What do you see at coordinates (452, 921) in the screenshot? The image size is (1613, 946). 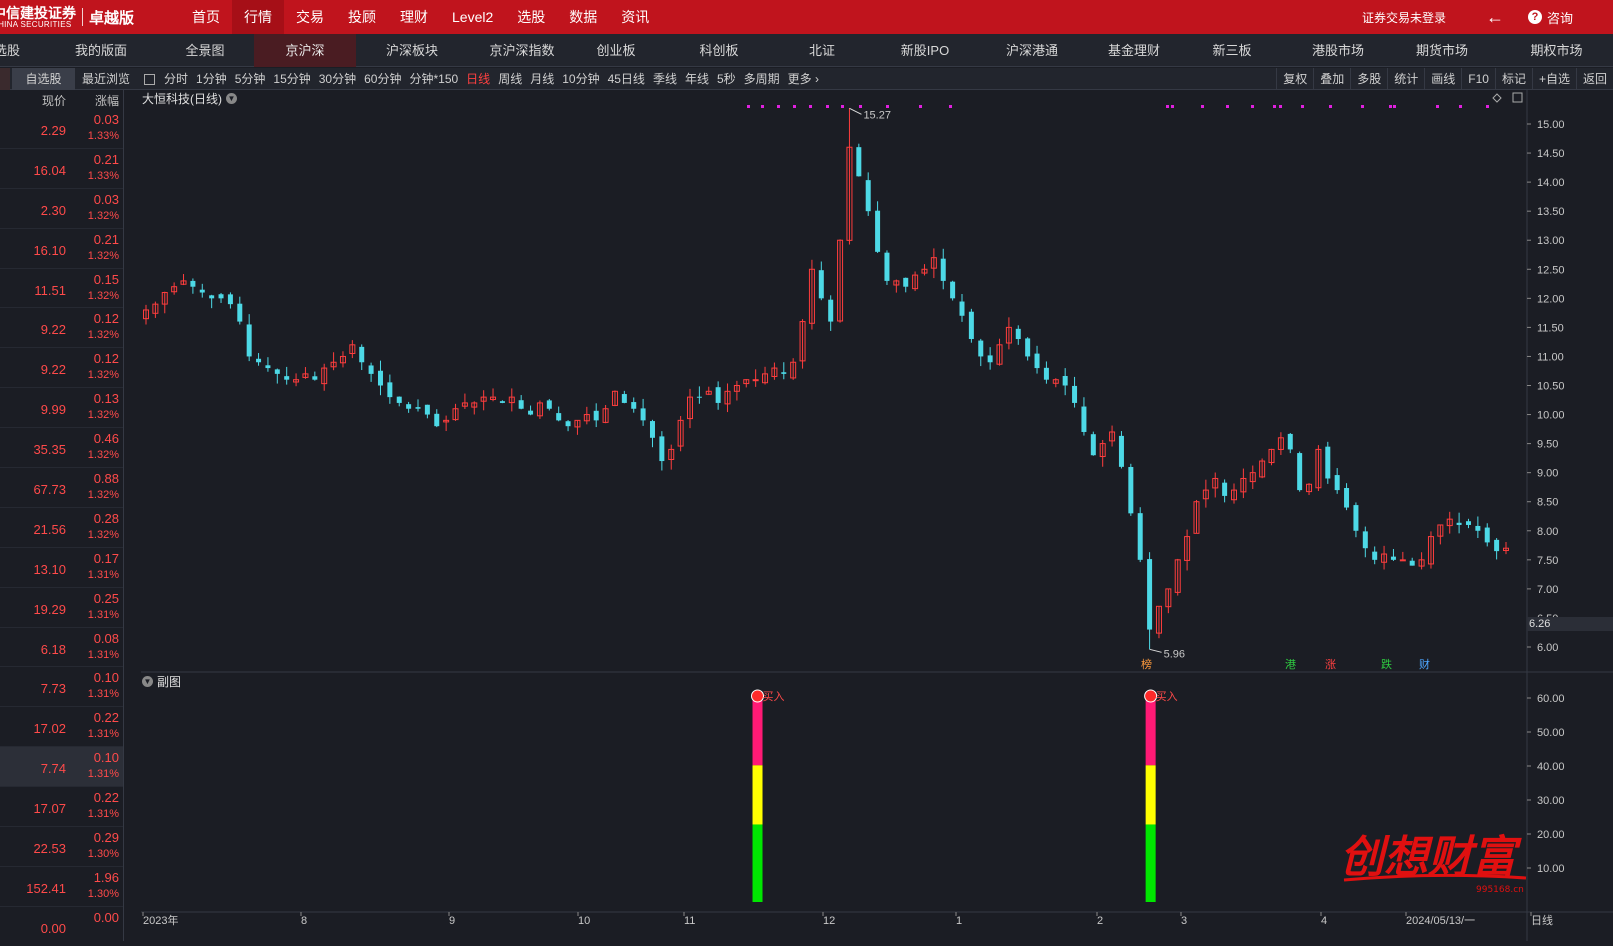 I see `x-axis-label: 9` at bounding box center [452, 921].